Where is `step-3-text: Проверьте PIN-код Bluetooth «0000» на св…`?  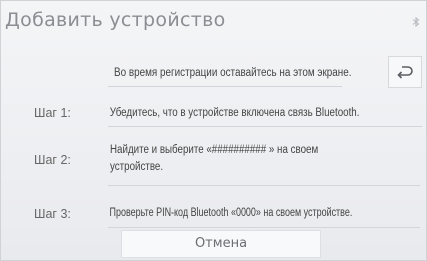
step-3-text: Проверьте PIN-код Bluetooth «0000» на св… is located at coordinates (264, 213).